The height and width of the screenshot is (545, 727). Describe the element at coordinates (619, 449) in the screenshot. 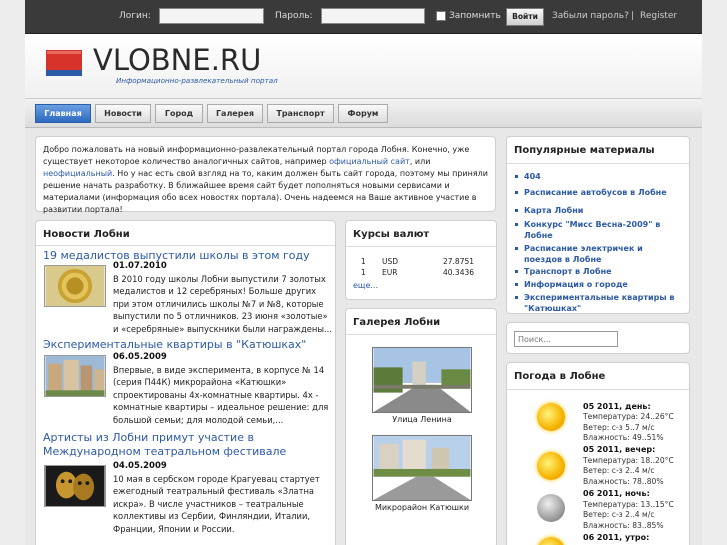

I see `weather-period: 05 2011, вечер:` at that location.